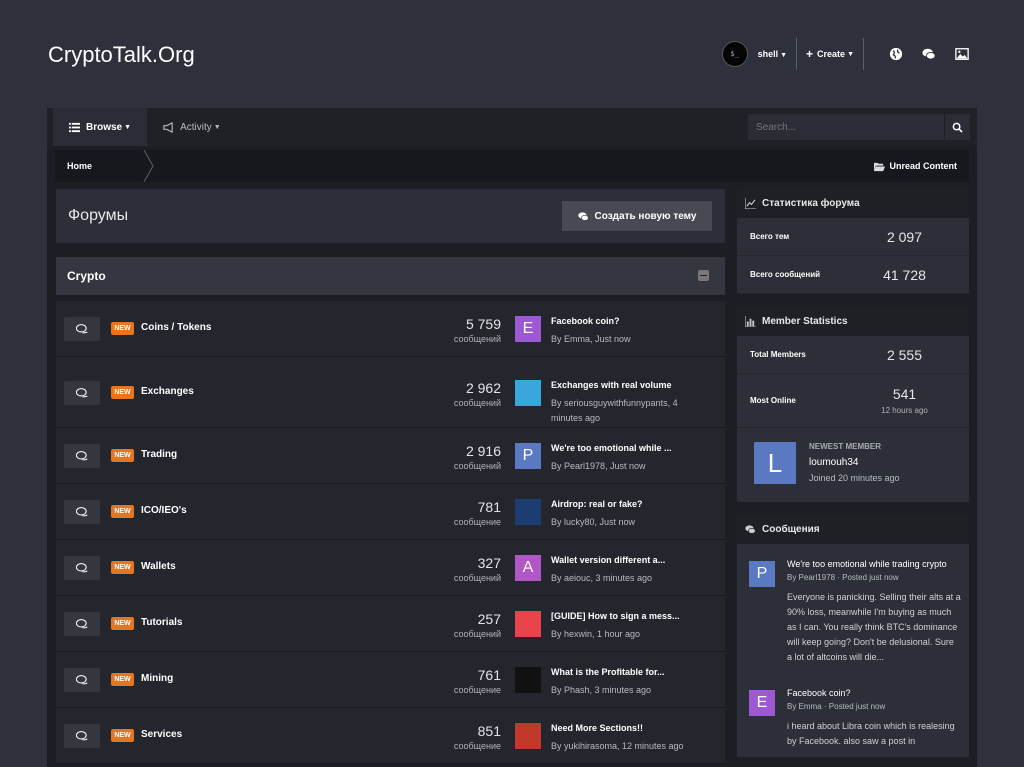 Image resolution: width=1024 pixels, height=767 pixels. What do you see at coordinates (768, 54) in the screenshot?
I see `user-name: shell` at bounding box center [768, 54].